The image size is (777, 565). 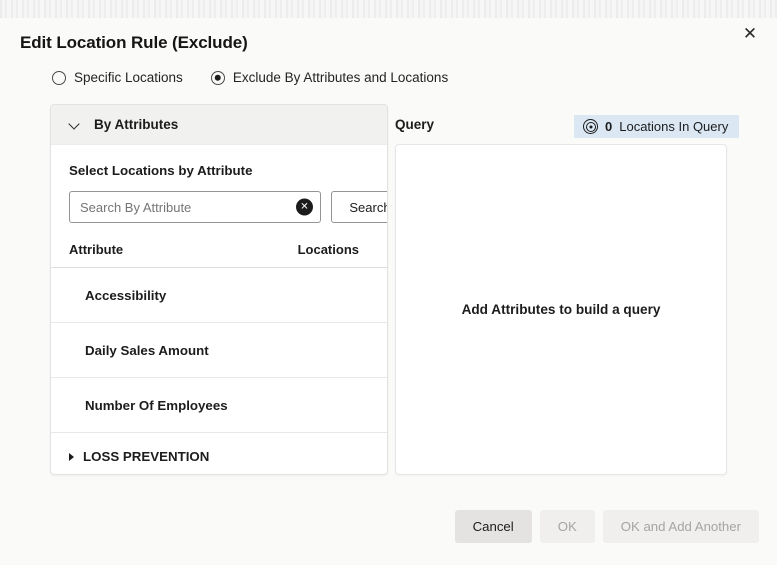 I want to click on cancel-button: Cancel, so click(x=493, y=526).